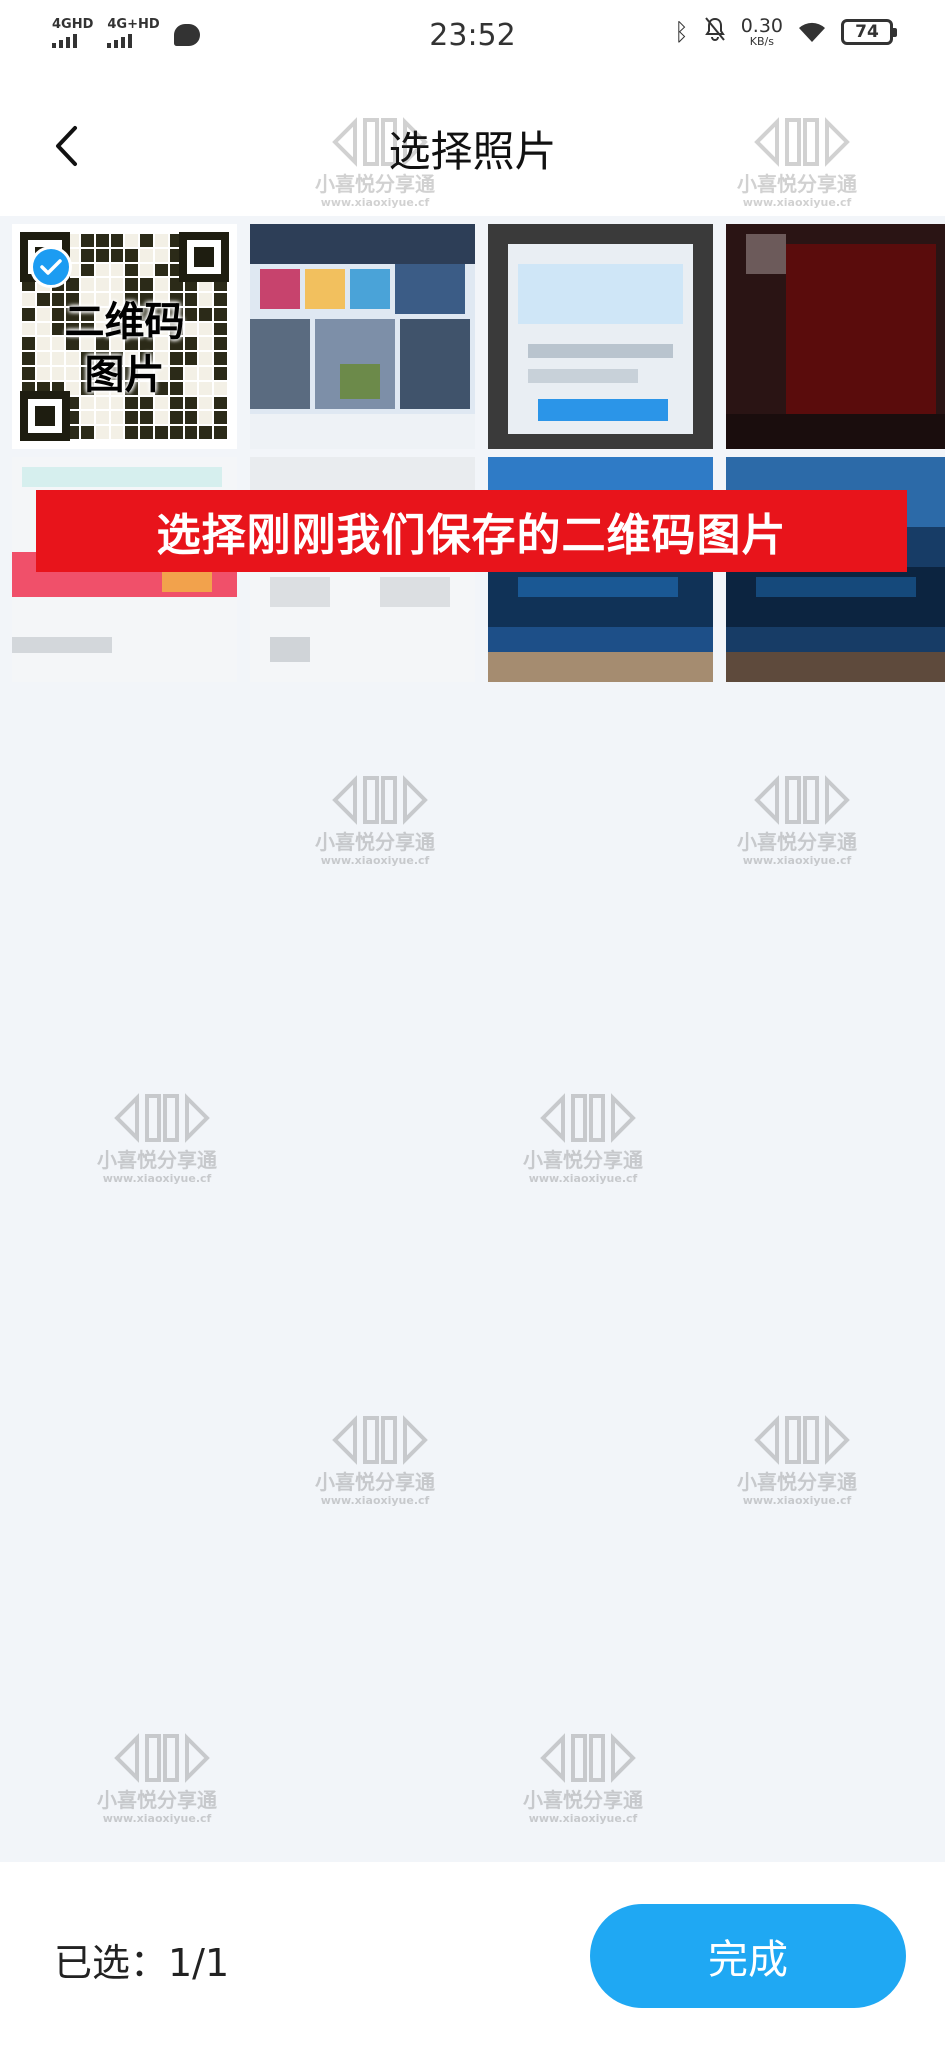 The image size is (945, 2048). I want to click on net-speed-value: 0.30, so click(761, 26).